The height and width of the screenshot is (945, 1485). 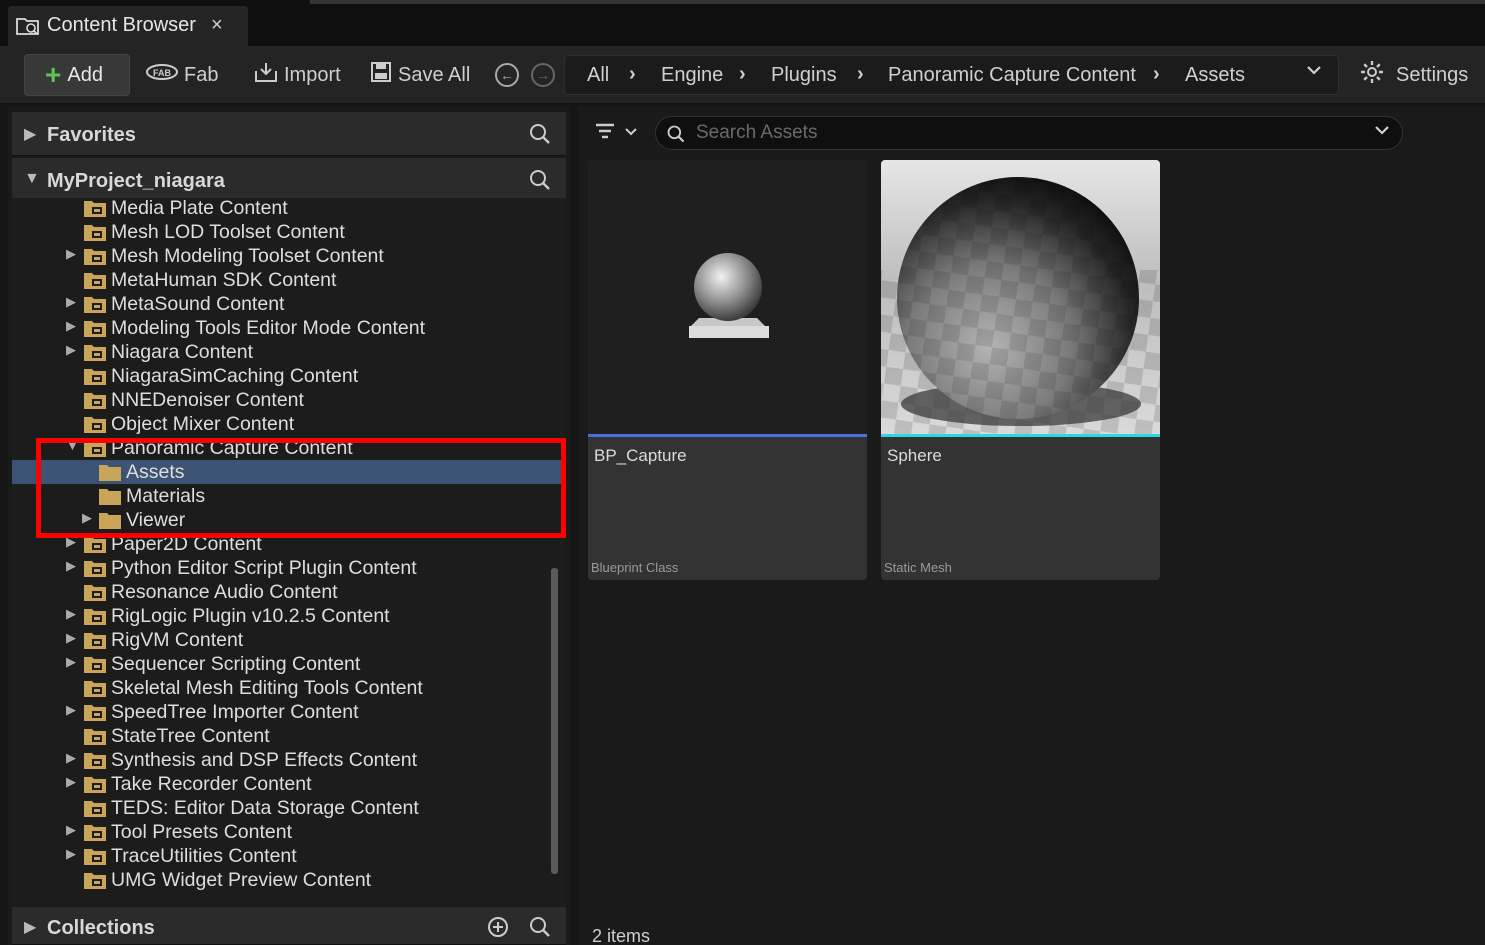 I want to click on settings-label: Settings, so click(x=1432, y=74).